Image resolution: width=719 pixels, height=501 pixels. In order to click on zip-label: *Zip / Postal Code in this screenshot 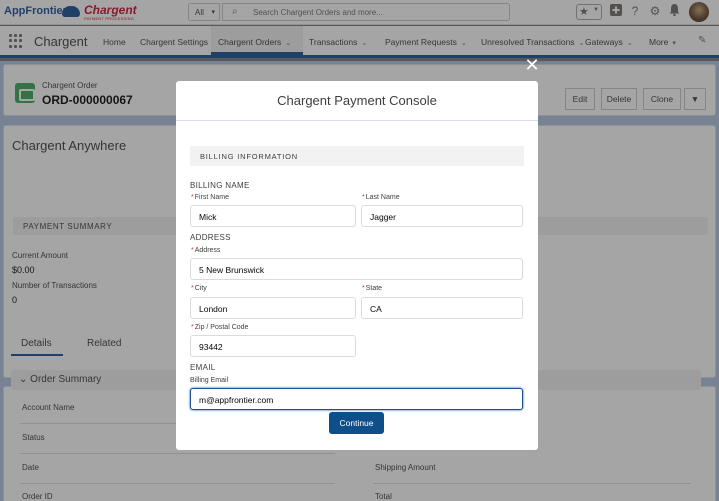, I will do `click(220, 327)`.